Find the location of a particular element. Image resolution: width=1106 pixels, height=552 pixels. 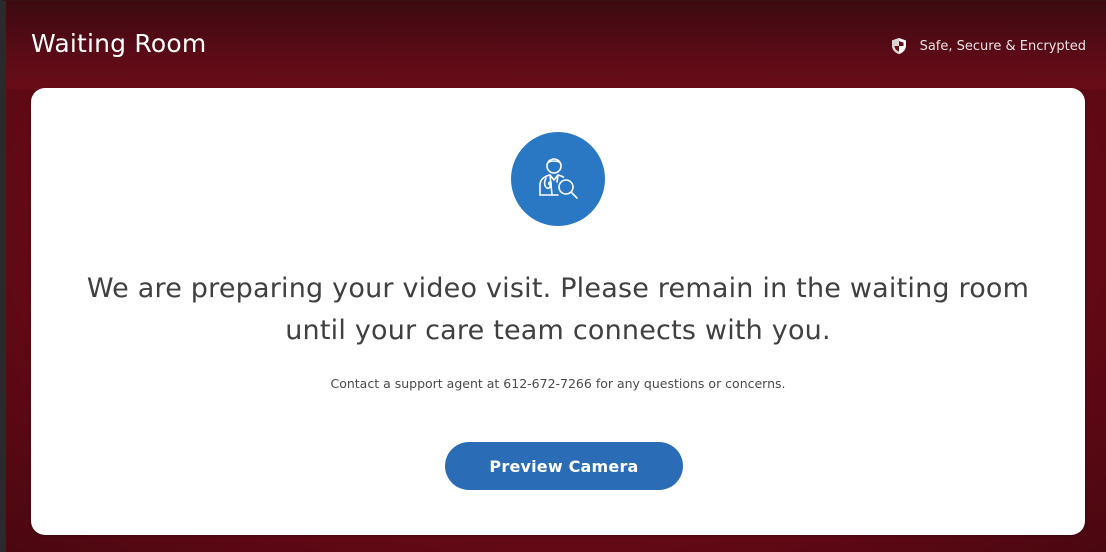

waiting-message-line-2: until your care team connects with you. is located at coordinates (558, 330).